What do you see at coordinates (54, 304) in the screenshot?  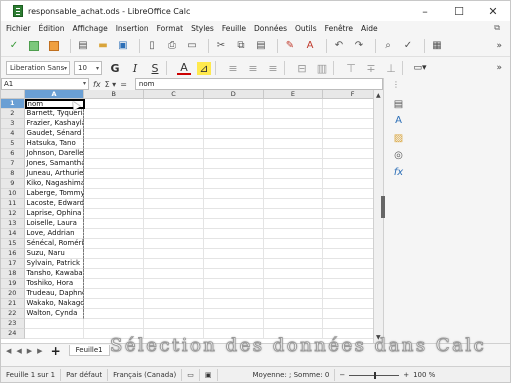 I see `cell-name: Wakako, Nakagome` at bounding box center [54, 304].